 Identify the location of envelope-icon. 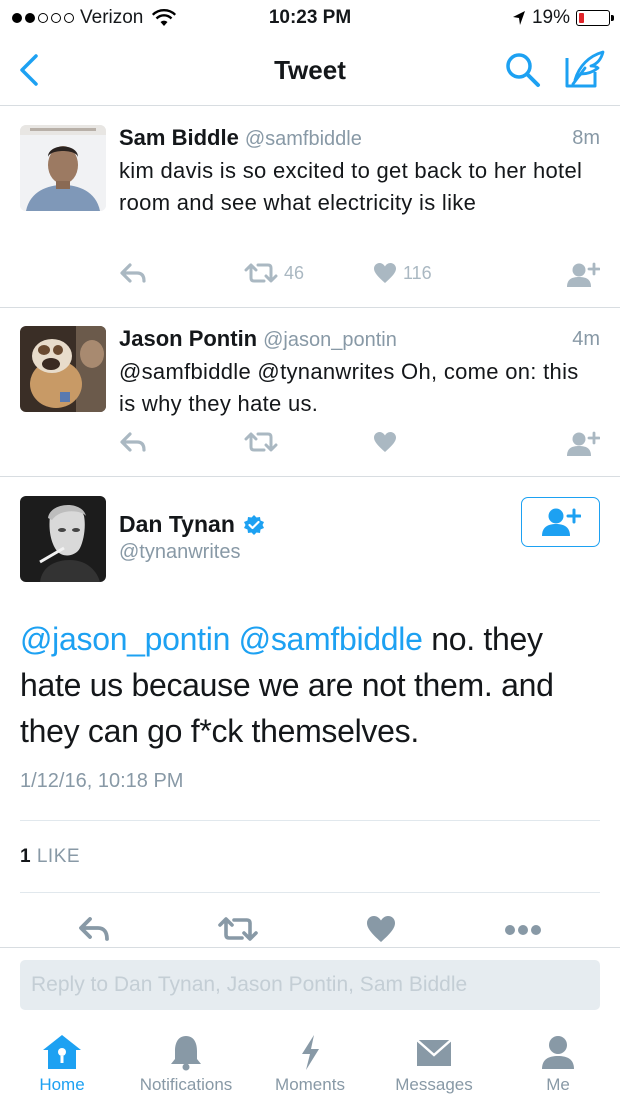
(434, 1052).